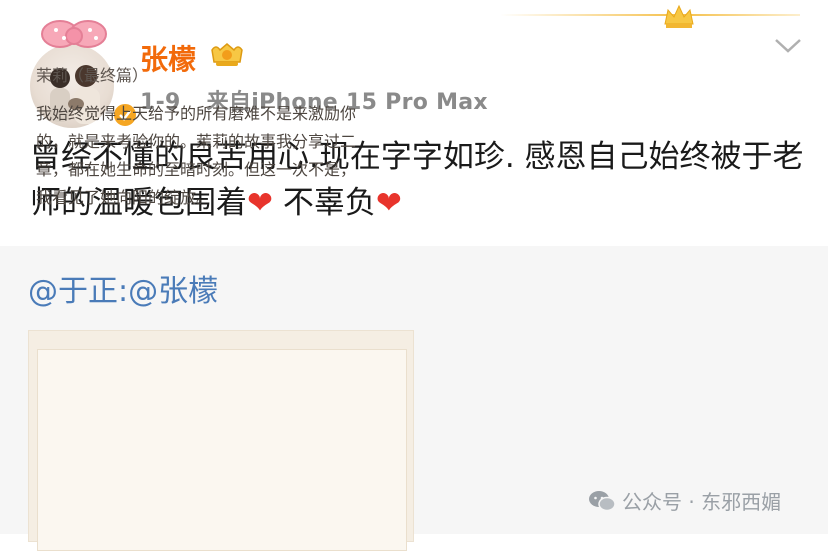 This screenshot has width=828, height=551. Describe the element at coordinates (602, 500) in the screenshot. I see `wechat-icon` at that location.